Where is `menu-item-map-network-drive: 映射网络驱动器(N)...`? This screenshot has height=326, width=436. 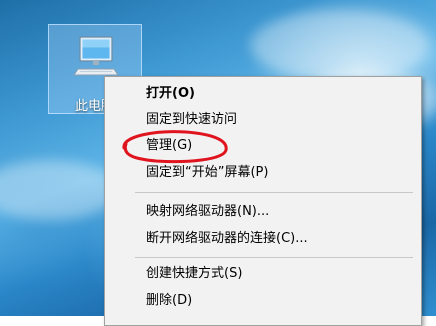
menu-item-map-network-drive: 映射网络驱动器(N)... is located at coordinates (263, 212).